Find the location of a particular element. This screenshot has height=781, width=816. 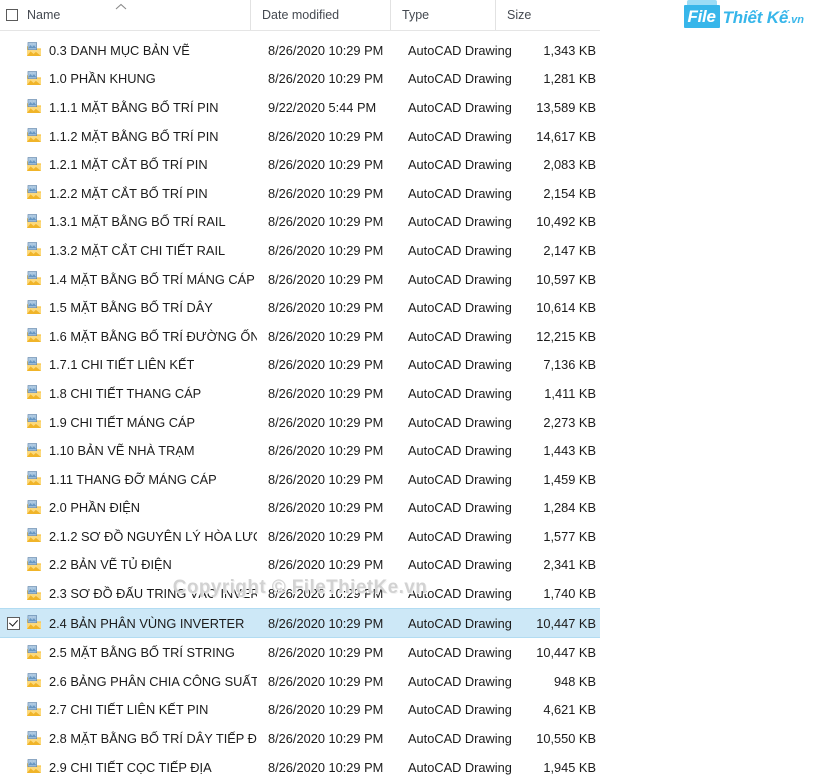

column-header-date-modified: Date modified is located at coordinates (320, 15).